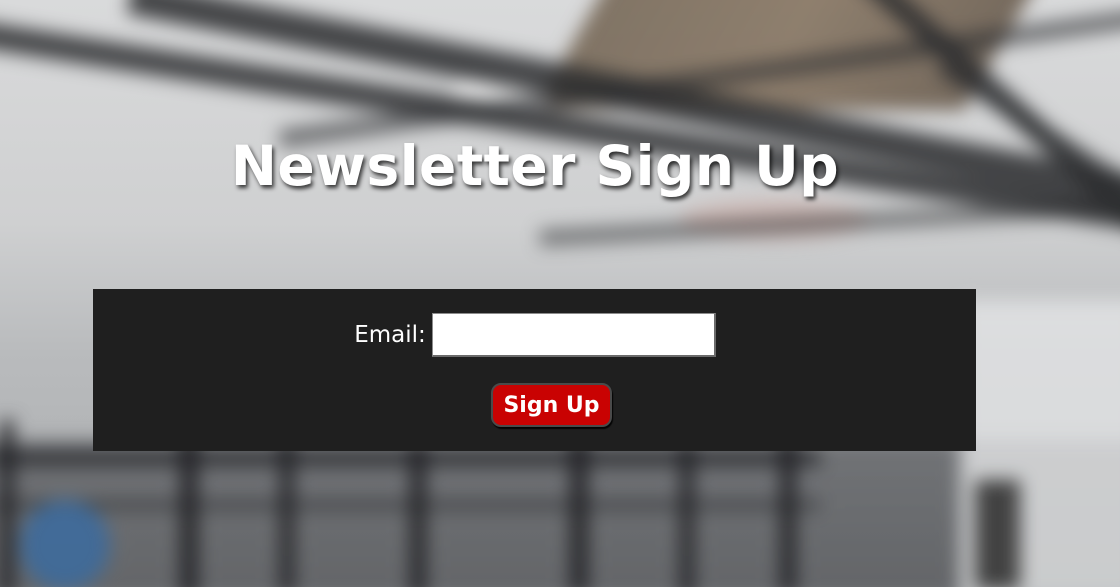 The width and height of the screenshot is (1120, 587). I want to click on email-label: Email:, so click(390, 335).